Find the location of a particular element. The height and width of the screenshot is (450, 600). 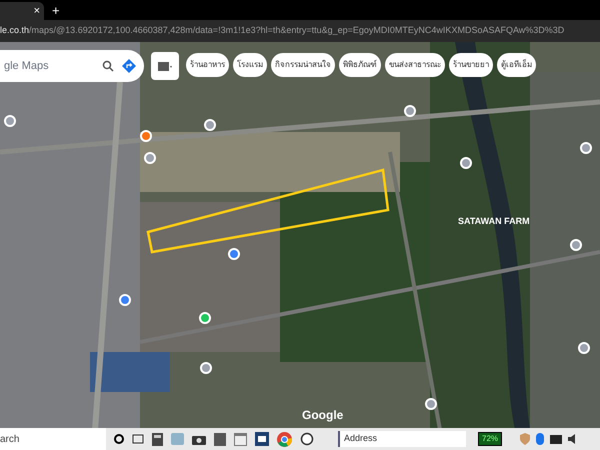

category-chip: กิจกรรมน่าสนใจ is located at coordinates (303, 65).